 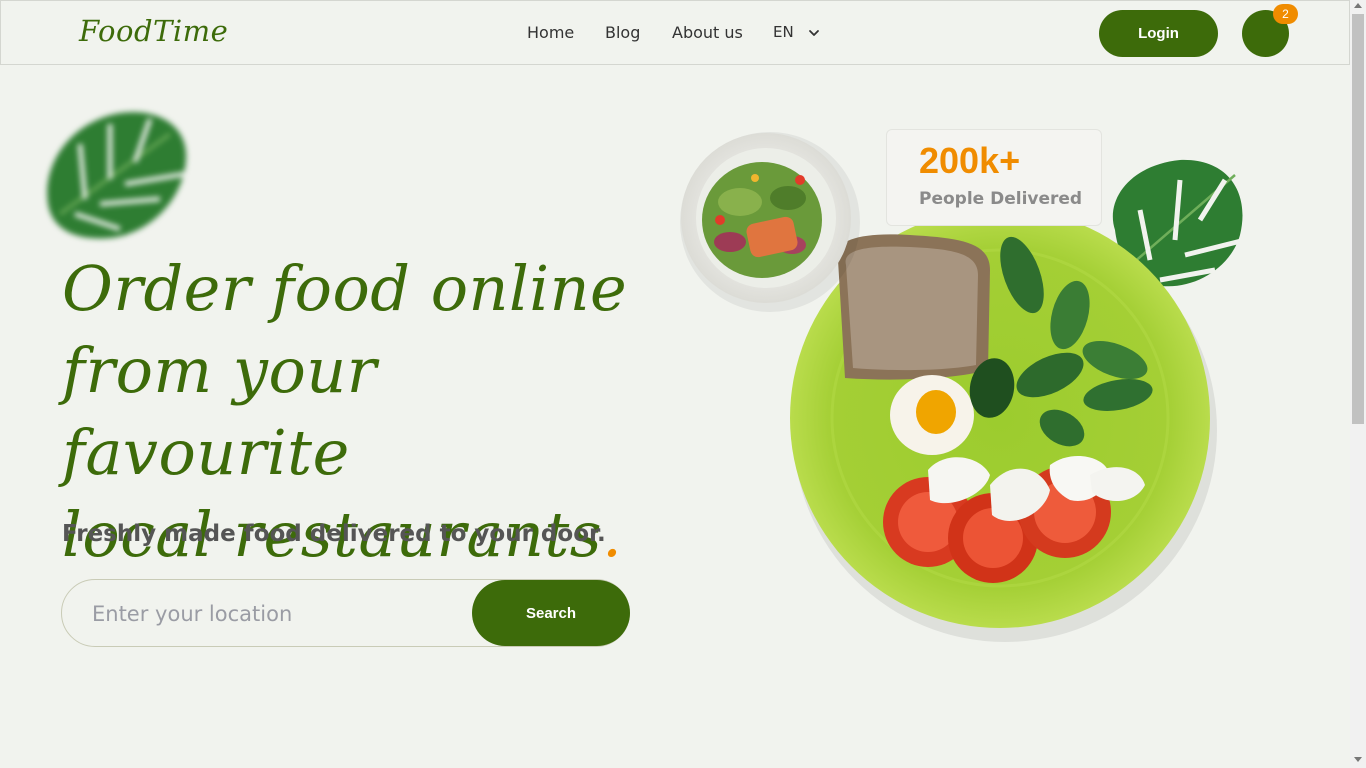 I want to click on scroll-up-arrow-icon, so click(x=1358, y=5).